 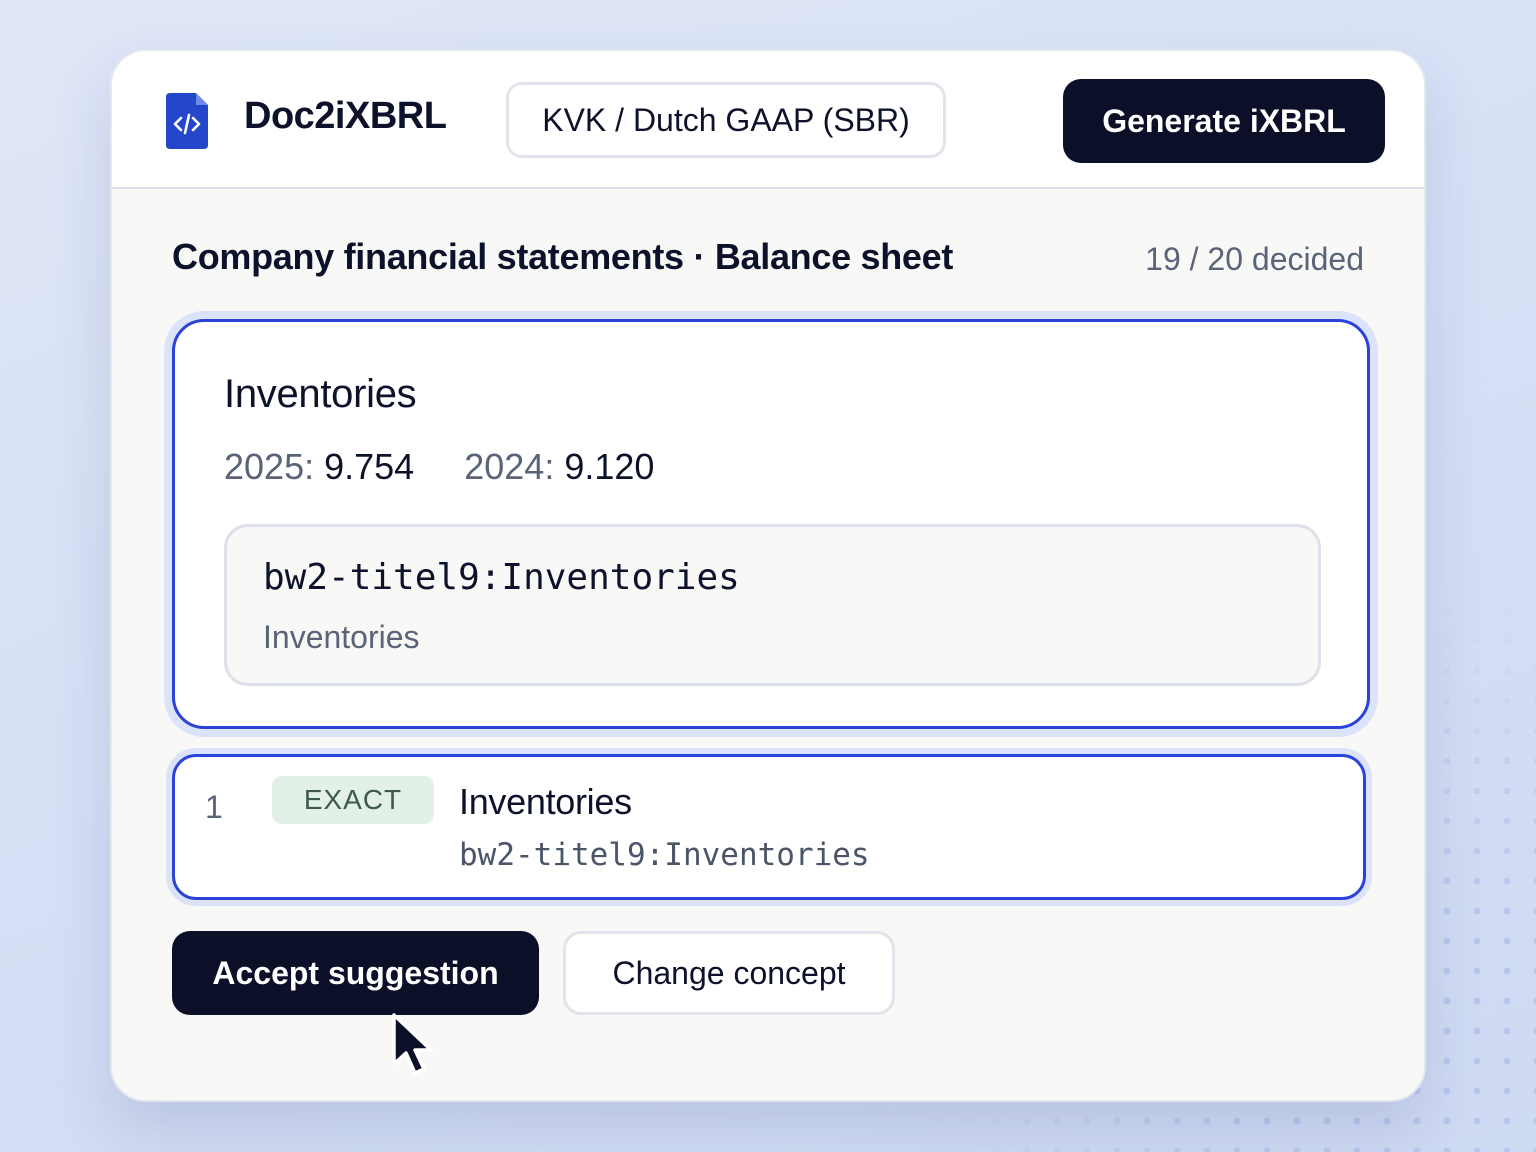 I want to click on tagged-concept-box: bw2-titel9:Inventories Inventories, so click(x=772, y=605).